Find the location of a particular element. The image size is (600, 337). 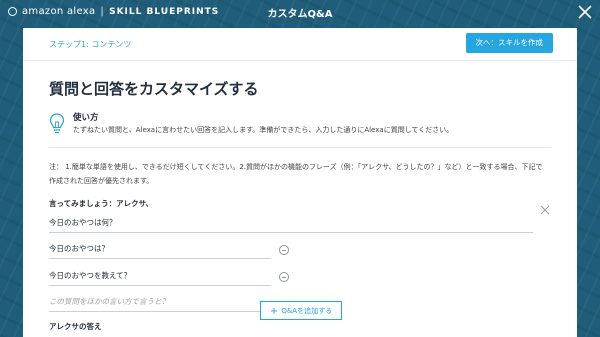

top-bar: amazon alexa | SKILL BLUEPRINTS カスタムQ&A is located at coordinates (300, 13).